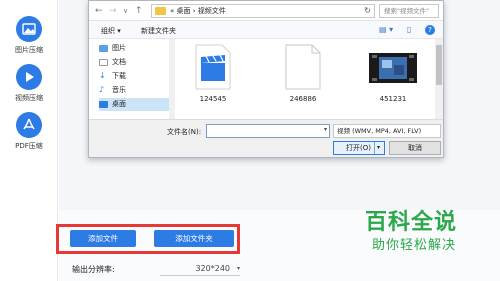 The image size is (500, 281). Describe the element at coordinates (136, 48) in the screenshot. I see `nav-item-pictures: 图片` at that location.